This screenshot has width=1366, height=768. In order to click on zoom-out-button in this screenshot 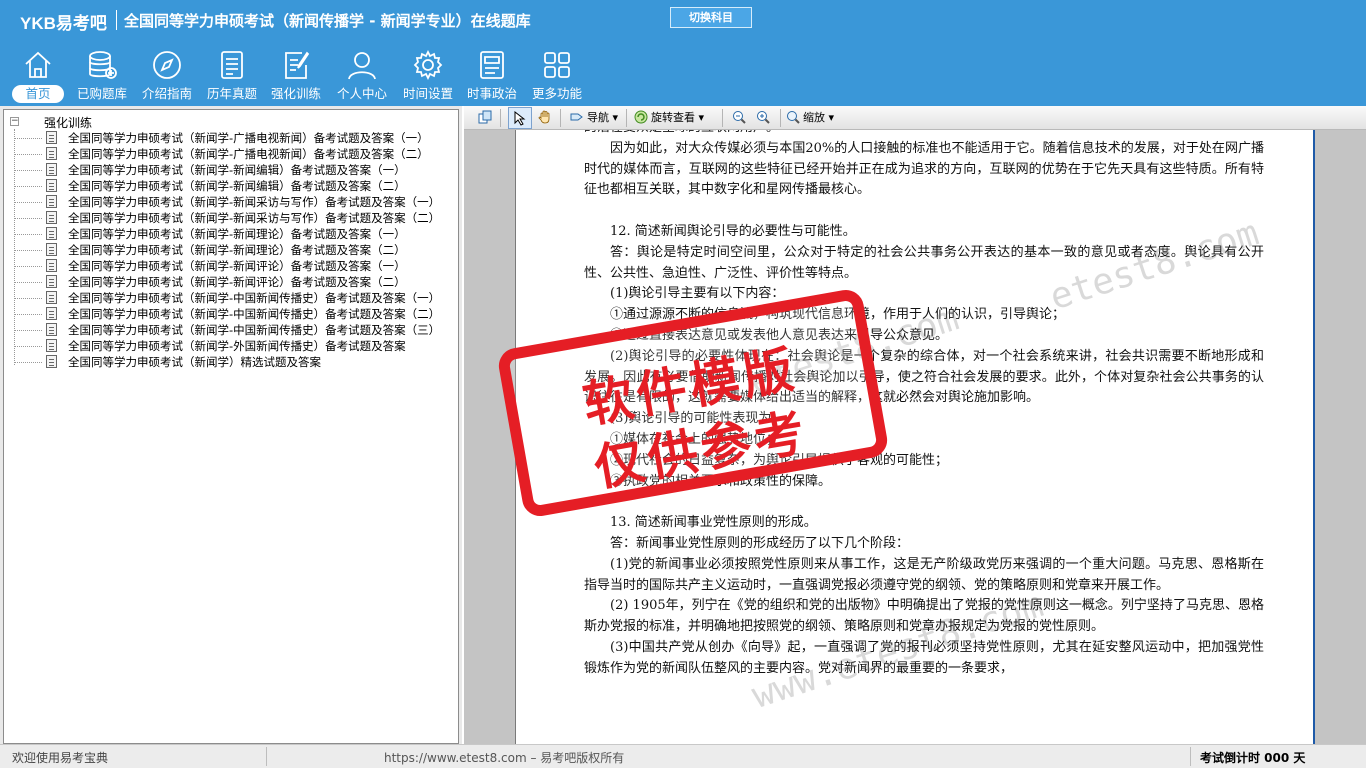, I will do `click(740, 118)`.